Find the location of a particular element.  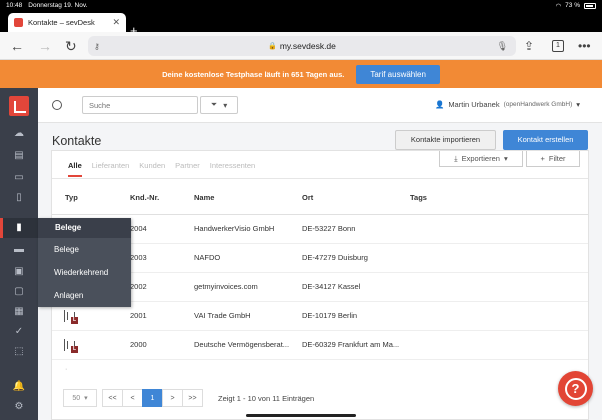

help-question-icon: ? is located at coordinates (575, 388).